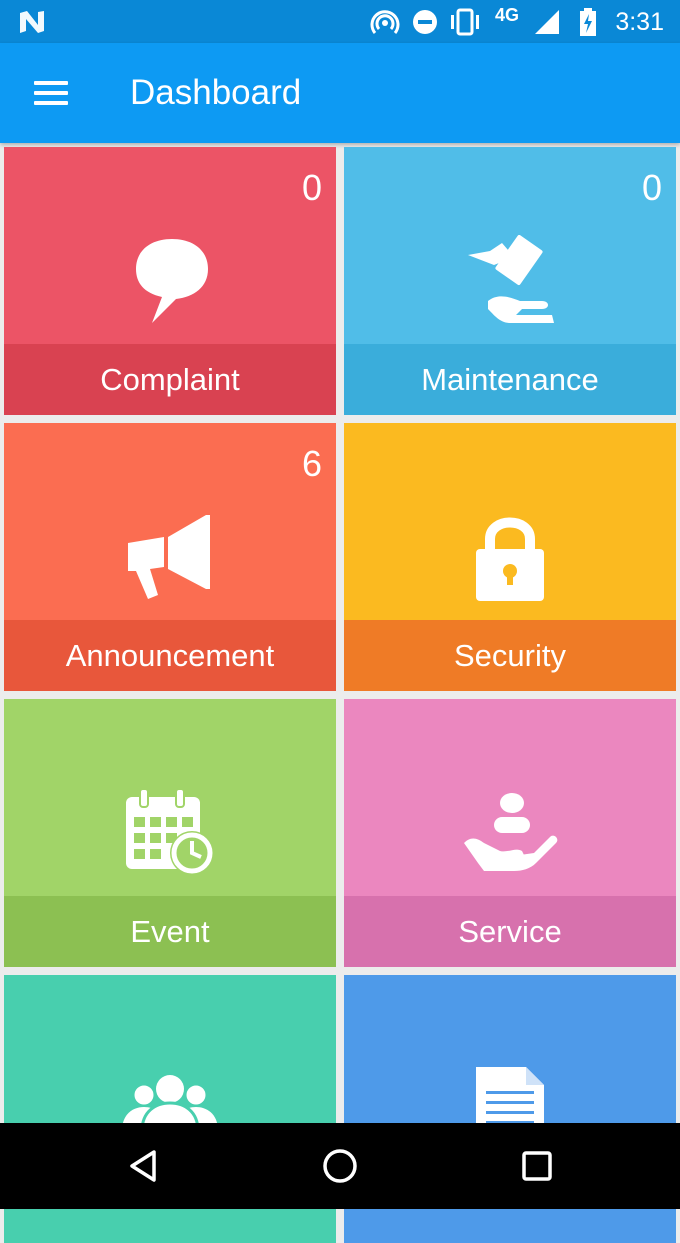  I want to click on tile-service: Service, so click(510, 833).